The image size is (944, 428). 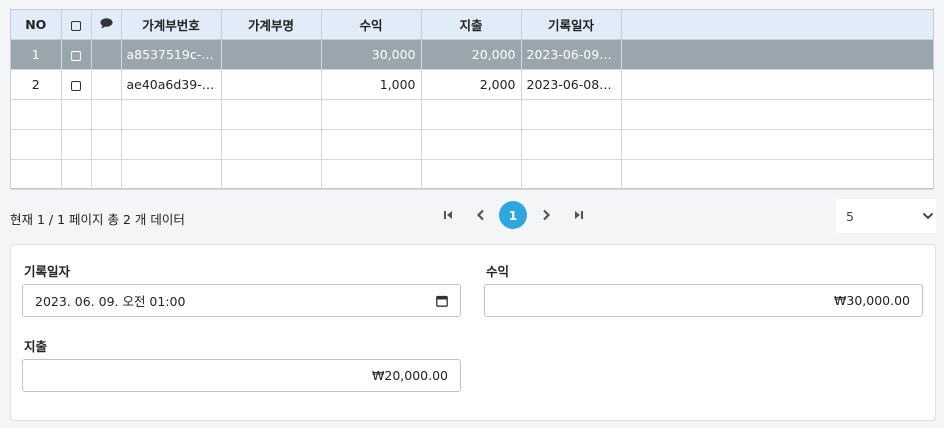 What do you see at coordinates (442, 301) in the screenshot?
I see `calendar-icon` at bounding box center [442, 301].